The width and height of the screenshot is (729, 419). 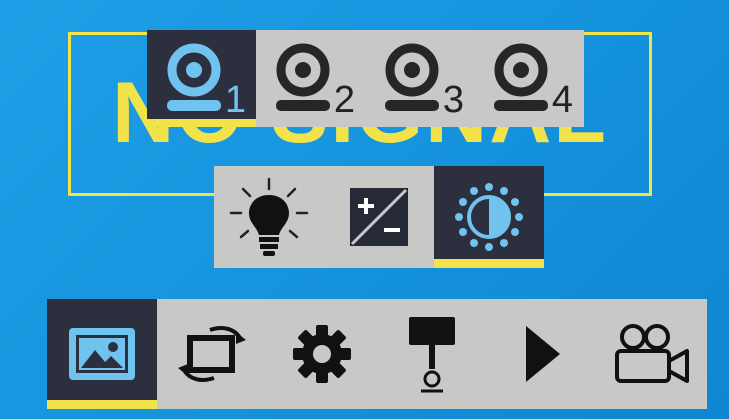 I want to click on saturation-button, so click(x=489, y=217).